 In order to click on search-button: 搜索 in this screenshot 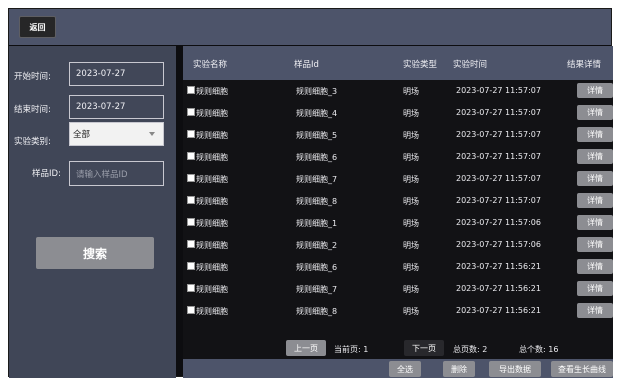, I will do `click(95, 253)`.